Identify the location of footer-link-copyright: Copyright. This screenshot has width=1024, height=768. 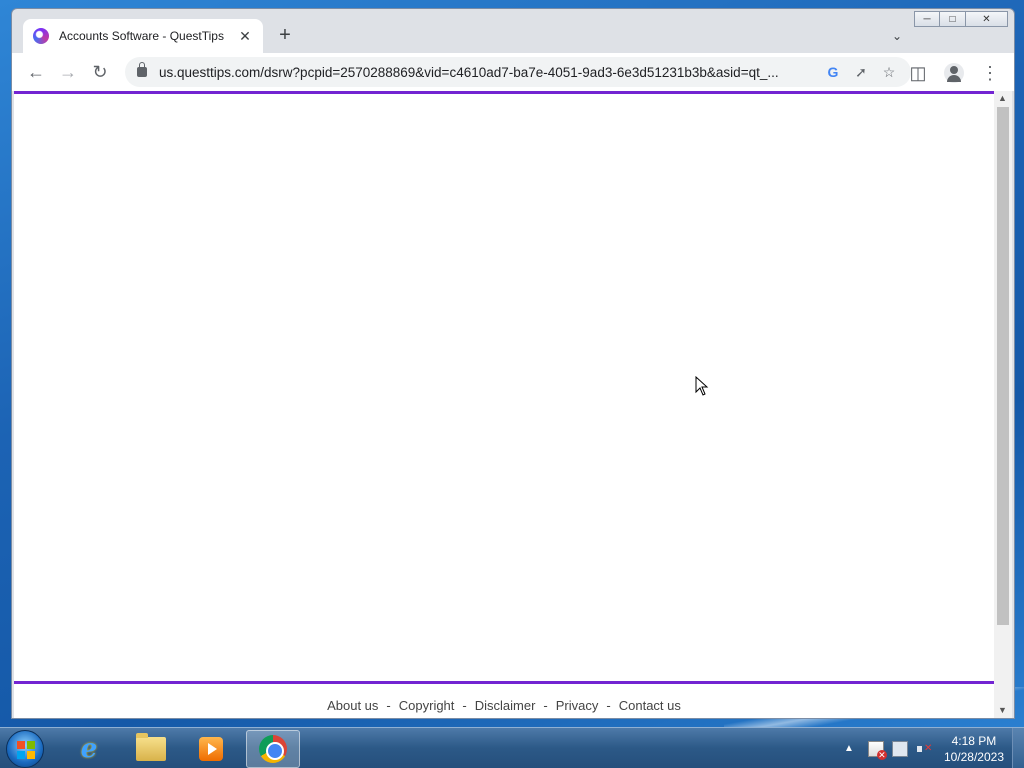
(427, 705).